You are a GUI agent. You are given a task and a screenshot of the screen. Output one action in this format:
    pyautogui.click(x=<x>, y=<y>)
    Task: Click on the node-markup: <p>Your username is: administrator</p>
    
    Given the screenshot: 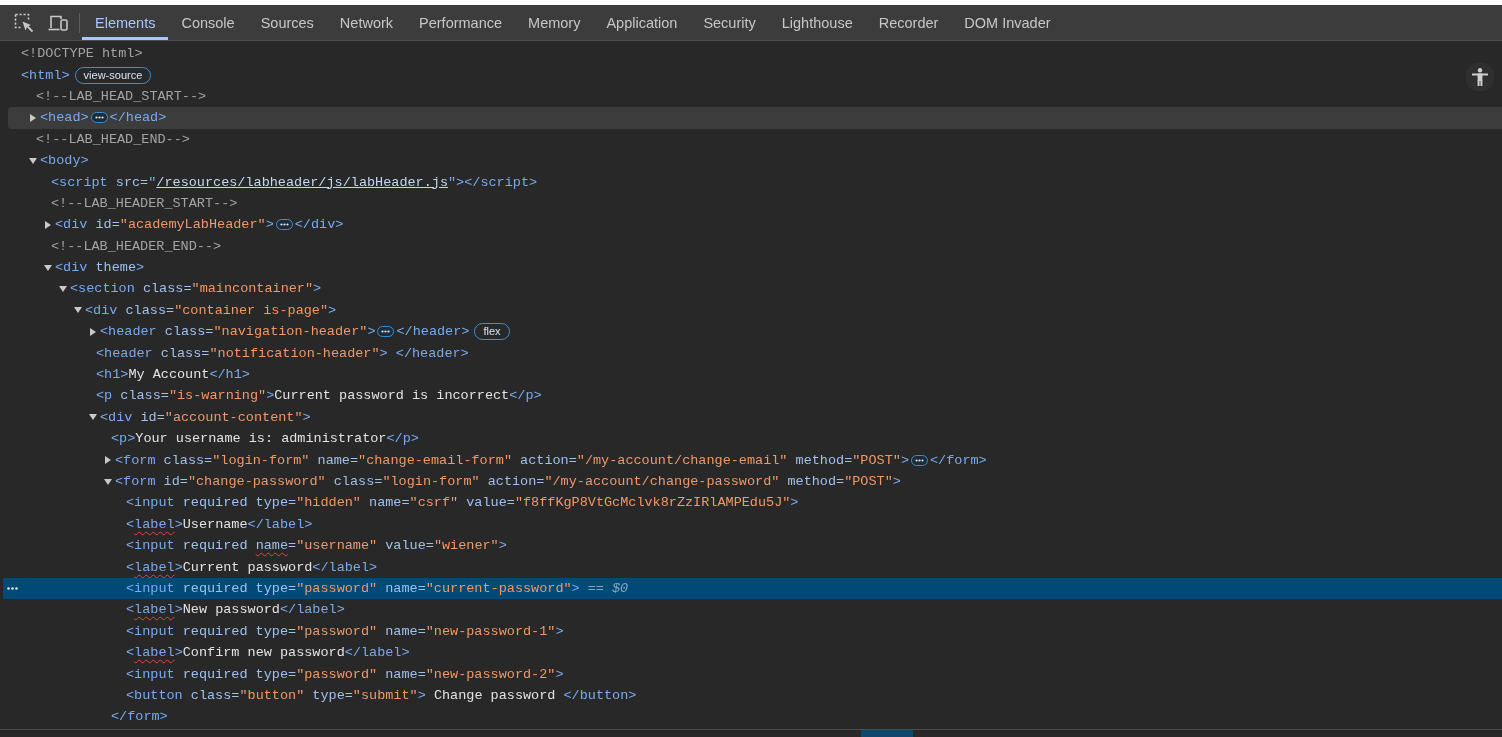 What is the action you would take?
    pyautogui.click(x=265, y=439)
    